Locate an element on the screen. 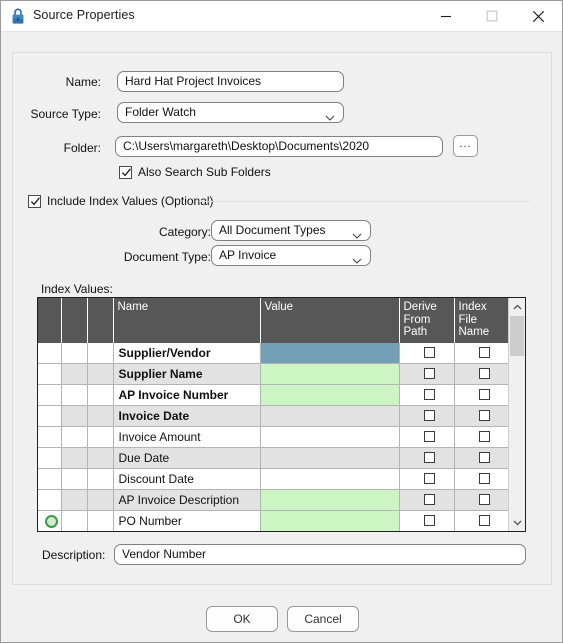 The height and width of the screenshot is (643, 563). row-status-icon is located at coordinates (50, 520).